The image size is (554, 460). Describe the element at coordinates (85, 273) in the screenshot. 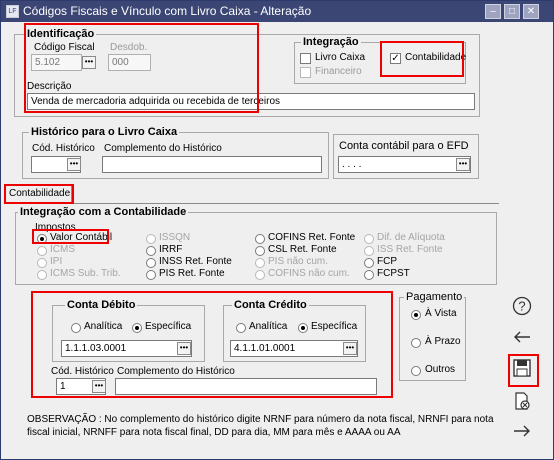

I see `icms-sub-trib-label: ICMS Sub. Trib.` at that location.